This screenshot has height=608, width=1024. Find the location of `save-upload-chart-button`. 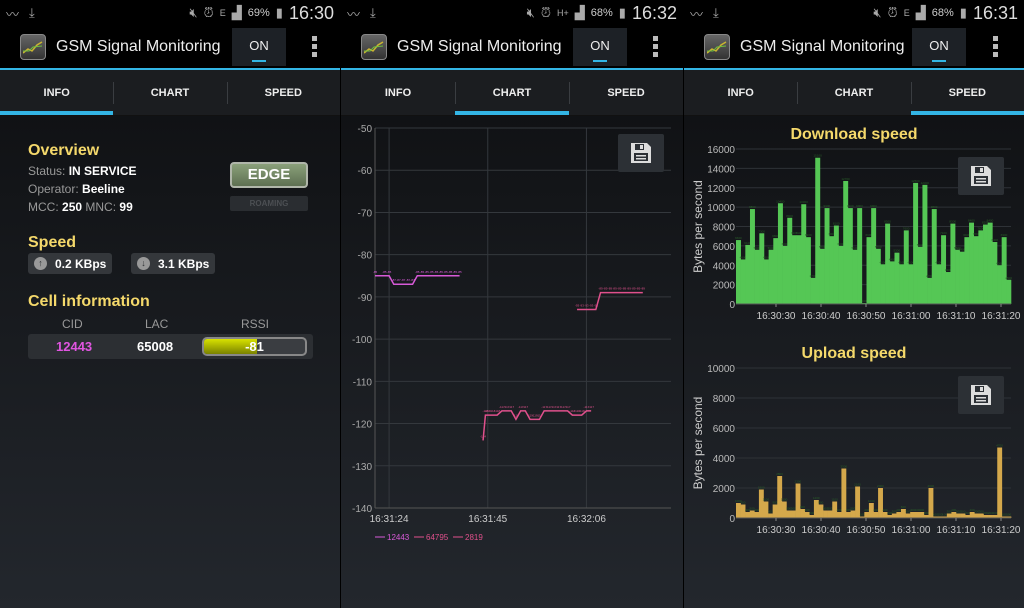

save-upload-chart-button is located at coordinates (981, 395).